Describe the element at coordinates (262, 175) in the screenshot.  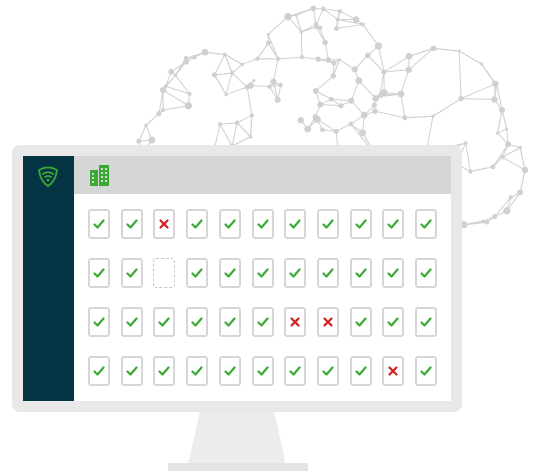
I see `top-bar` at that location.